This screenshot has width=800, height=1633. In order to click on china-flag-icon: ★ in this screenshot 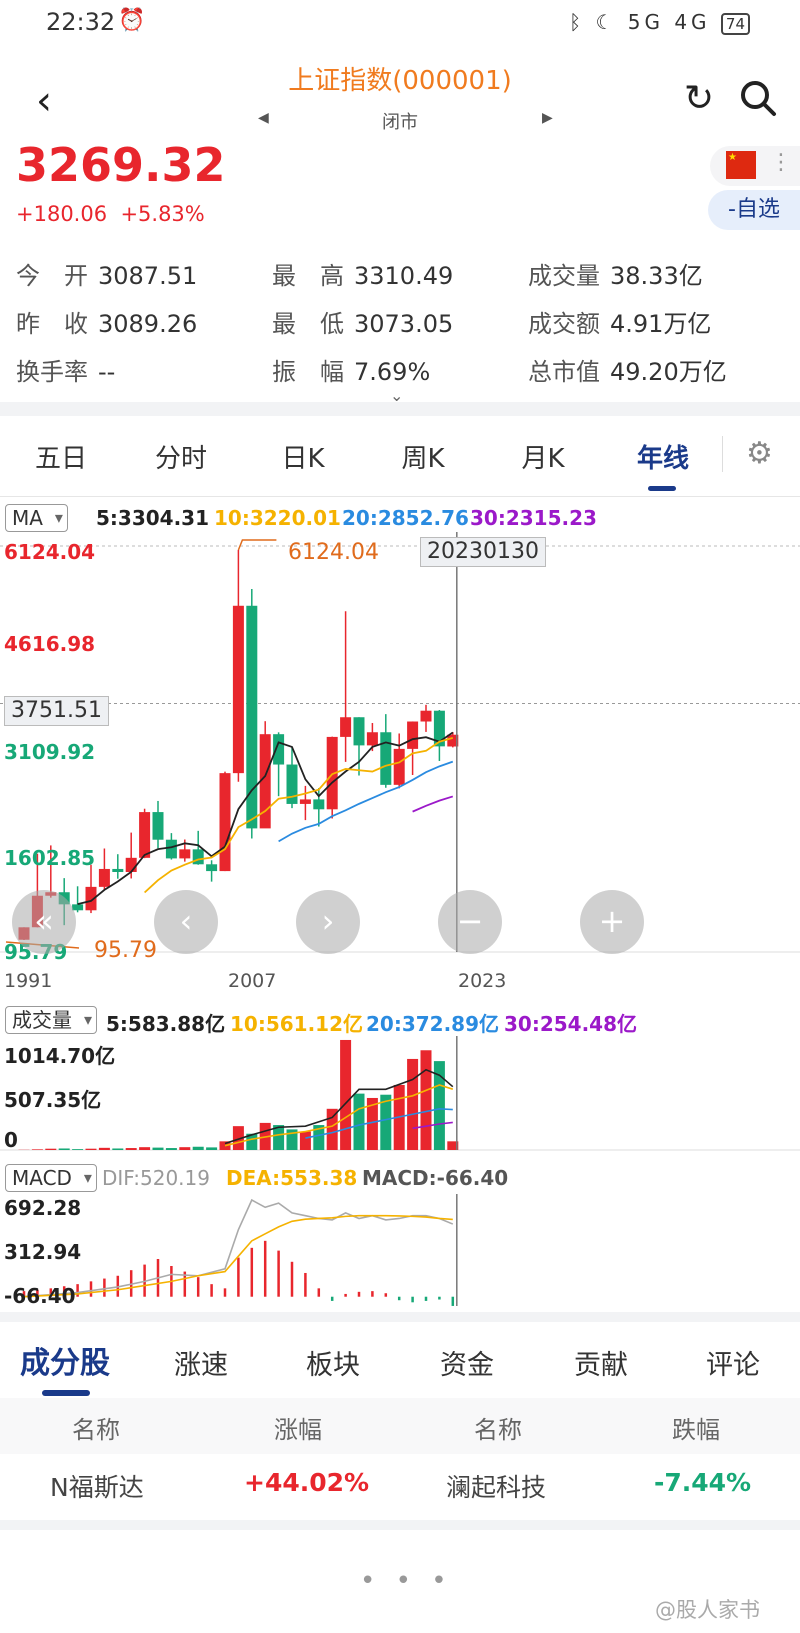, I will do `click(741, 165)`.